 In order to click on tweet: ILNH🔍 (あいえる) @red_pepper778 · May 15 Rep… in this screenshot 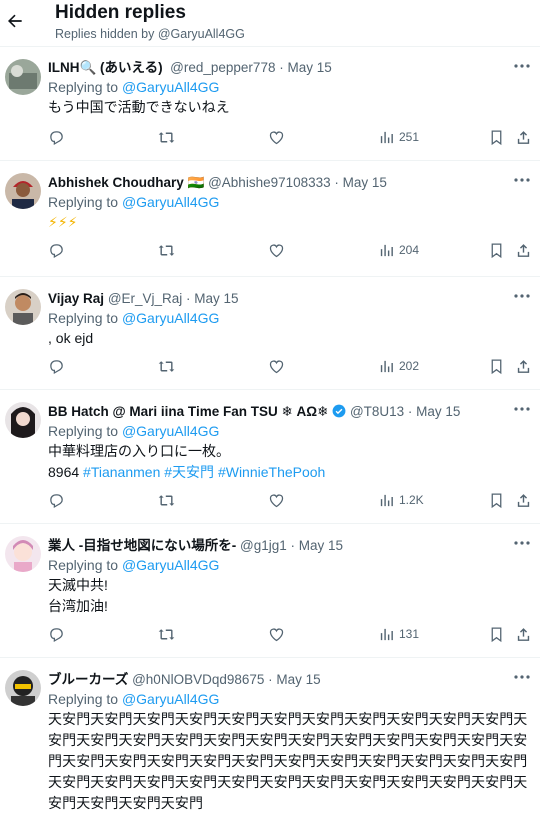, I will do `click(270, 104)`.